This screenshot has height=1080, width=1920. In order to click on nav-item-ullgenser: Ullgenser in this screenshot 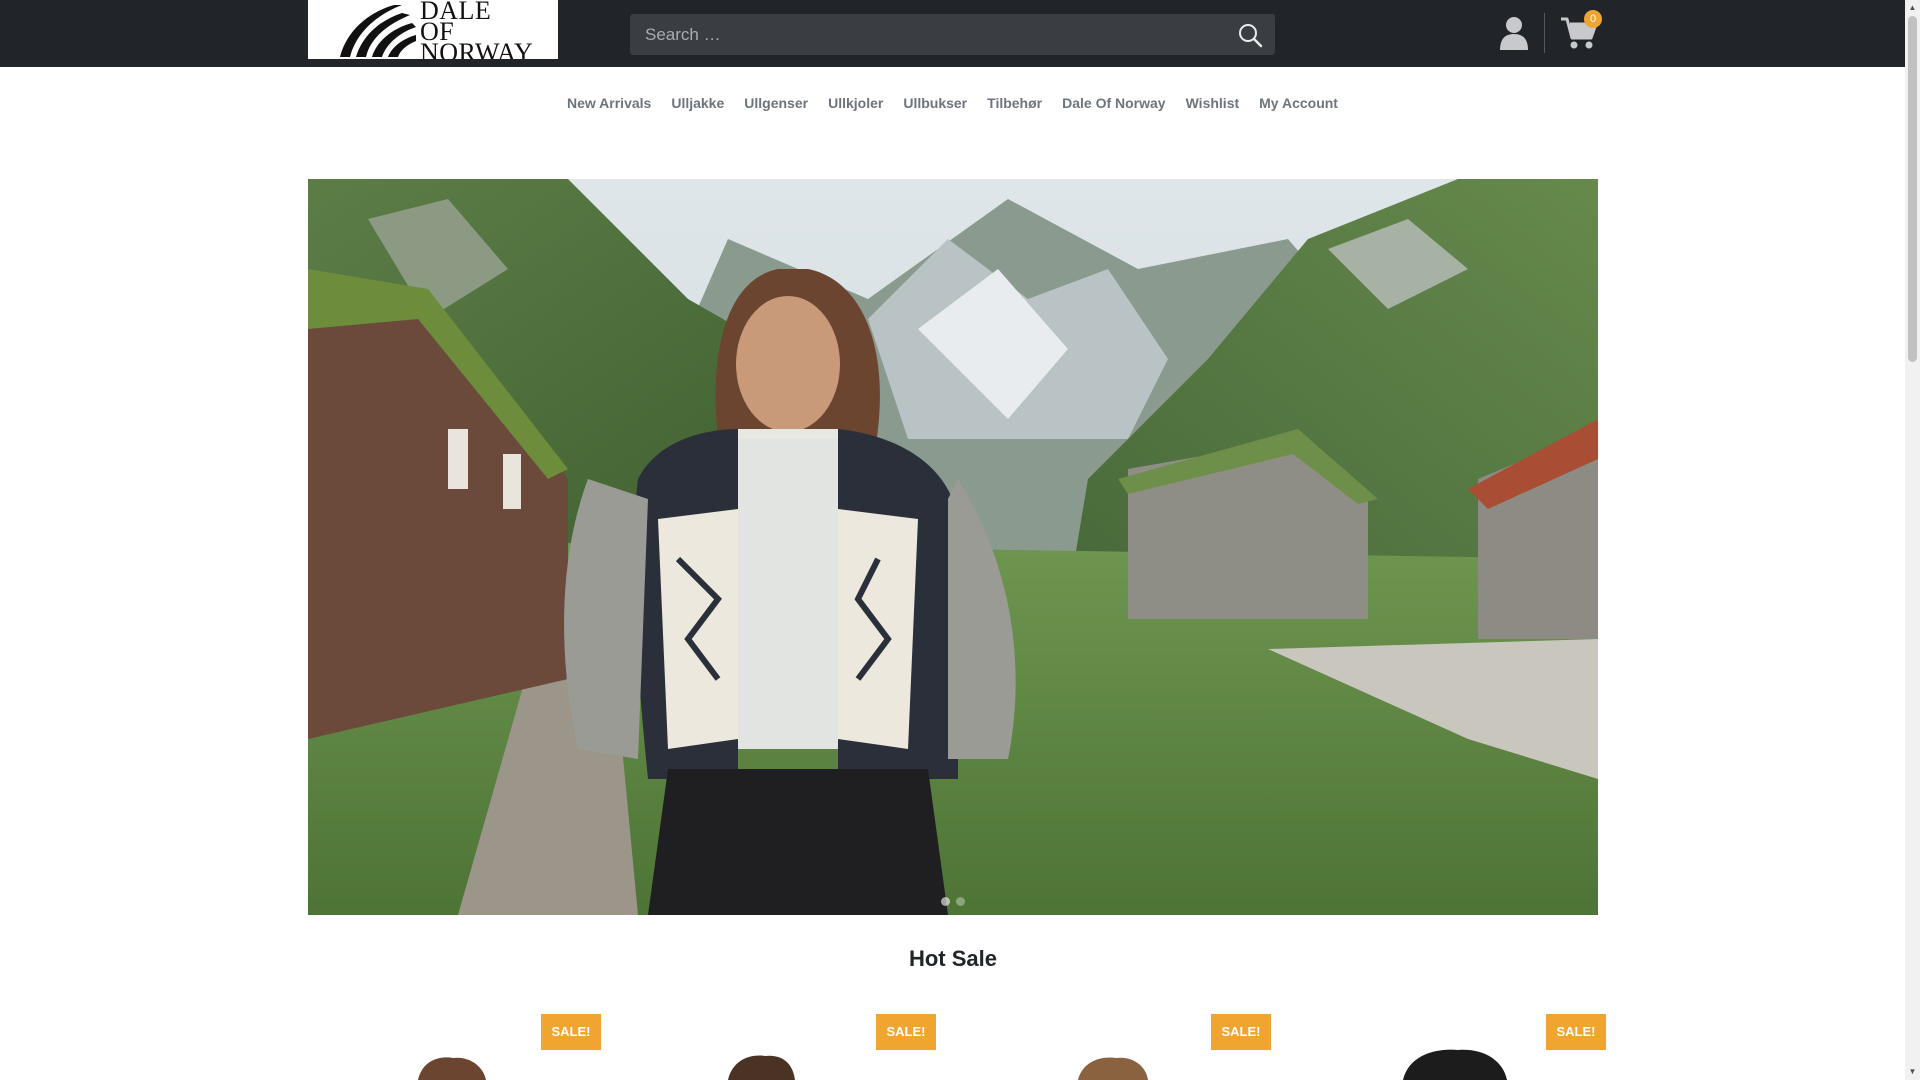, I will do `click(776, 103)`.